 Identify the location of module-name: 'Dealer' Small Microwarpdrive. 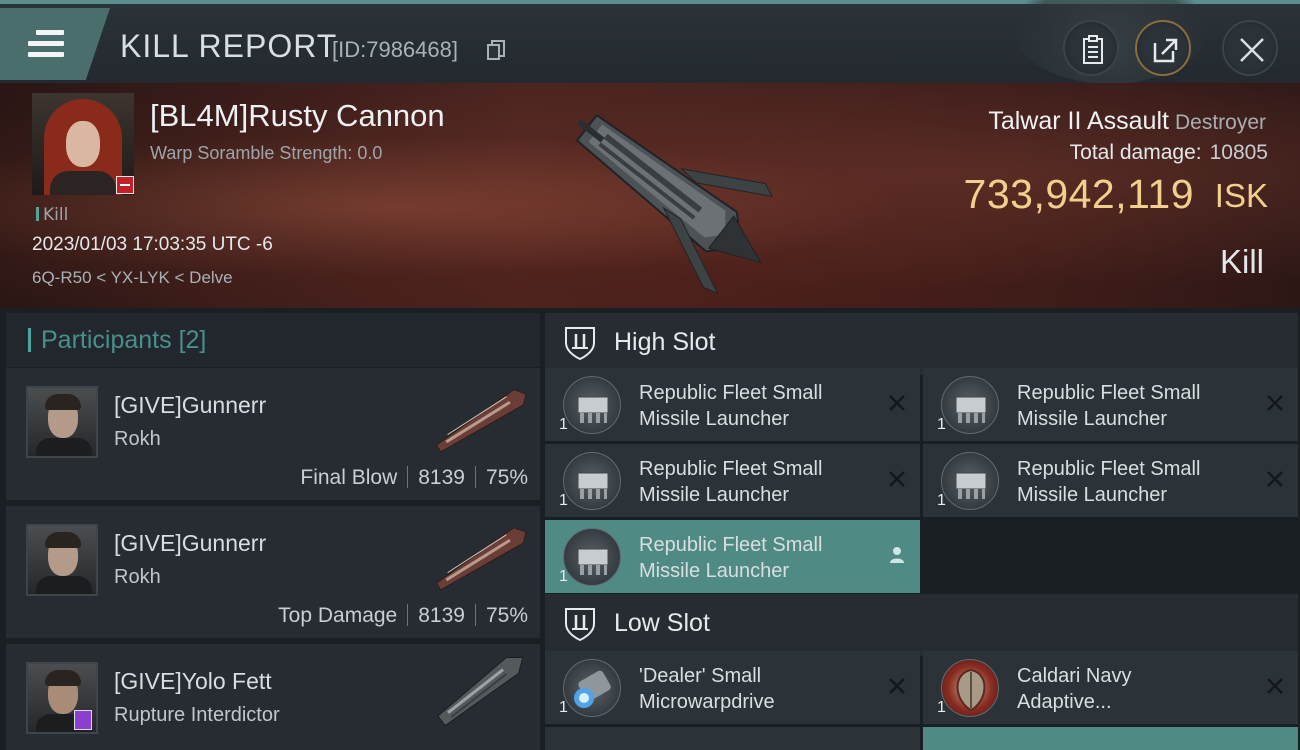
(707, 689).